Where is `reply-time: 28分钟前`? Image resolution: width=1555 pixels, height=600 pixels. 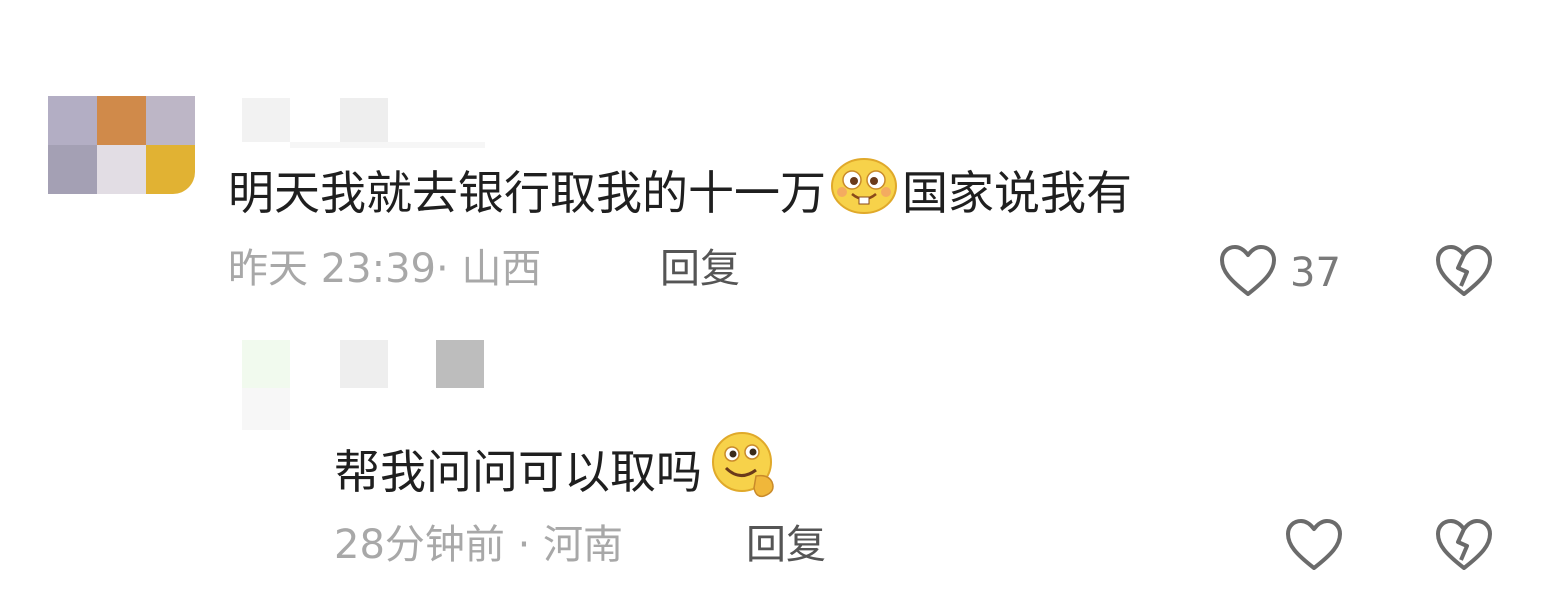
reply-time: 28分钟前 is located at coordinates (419, 545).